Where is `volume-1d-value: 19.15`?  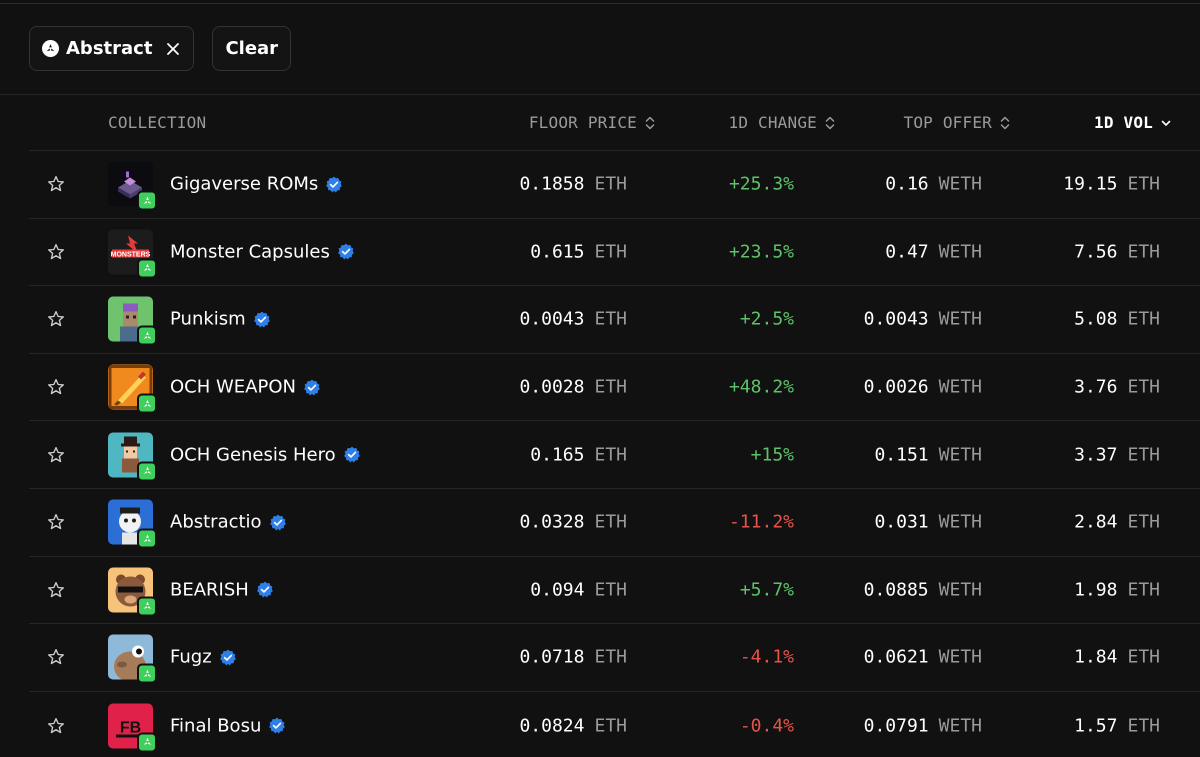
volume-1d-value: 19.15 is located at coordinates (1090, 184).